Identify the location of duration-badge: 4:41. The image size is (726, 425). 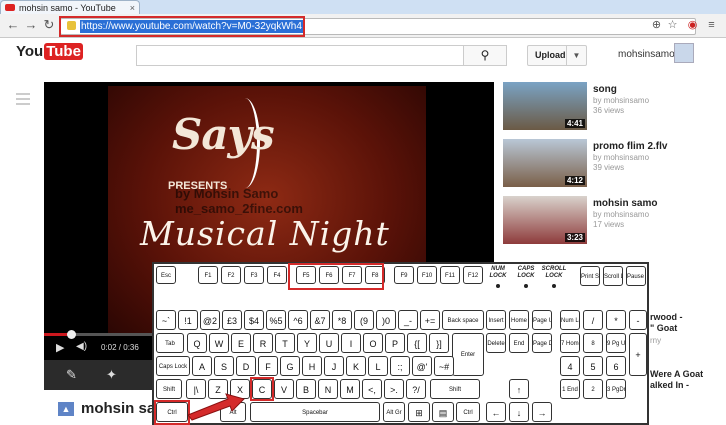
(574, 123).